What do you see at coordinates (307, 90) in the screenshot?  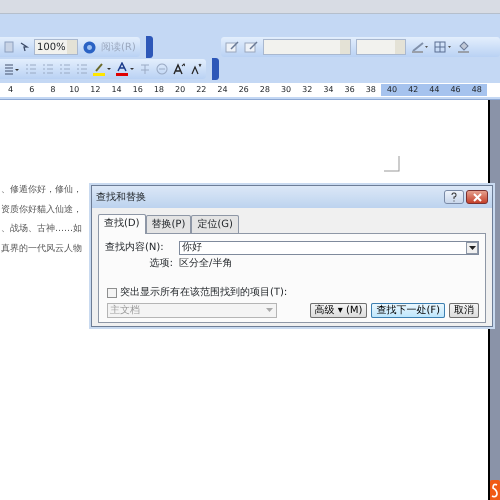 I see `ruler-number: 32` at bounding box center [307, 90].